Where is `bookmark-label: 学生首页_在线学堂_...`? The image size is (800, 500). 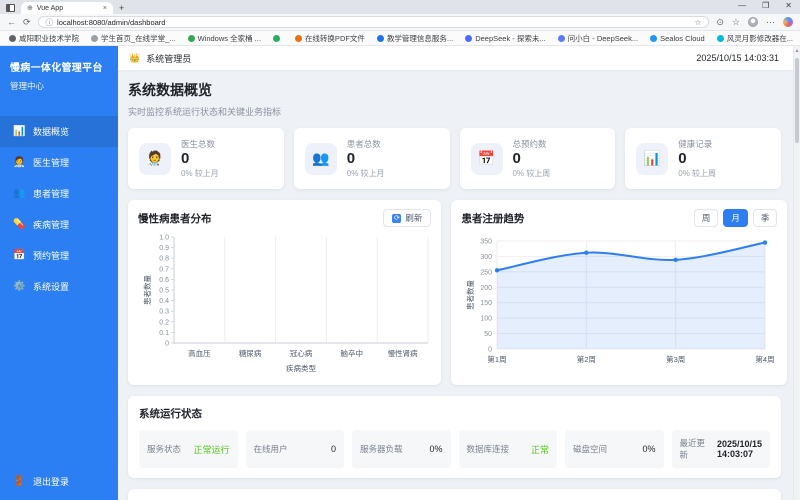 bookmark-label: 学生首页_在线学堂_... is located at coordinates (138, 38).